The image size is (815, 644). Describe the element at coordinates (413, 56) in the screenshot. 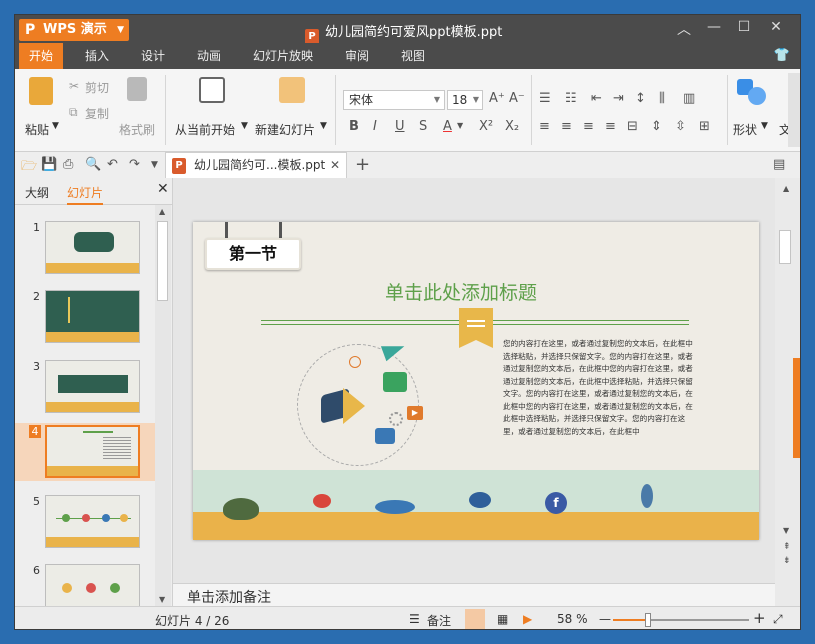

I see `tab-view: 视图` at that location.